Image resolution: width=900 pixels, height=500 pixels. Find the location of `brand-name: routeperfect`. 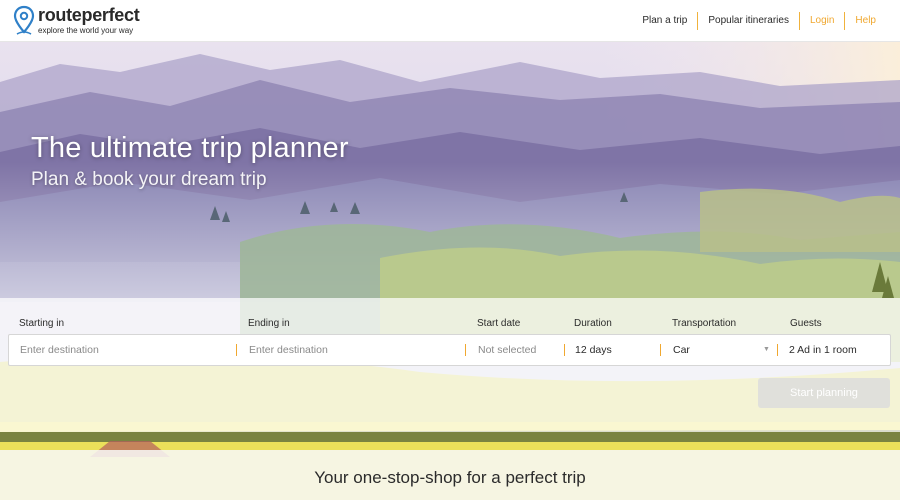

brand-name: routeperfect is located at coordinates (89, 15).